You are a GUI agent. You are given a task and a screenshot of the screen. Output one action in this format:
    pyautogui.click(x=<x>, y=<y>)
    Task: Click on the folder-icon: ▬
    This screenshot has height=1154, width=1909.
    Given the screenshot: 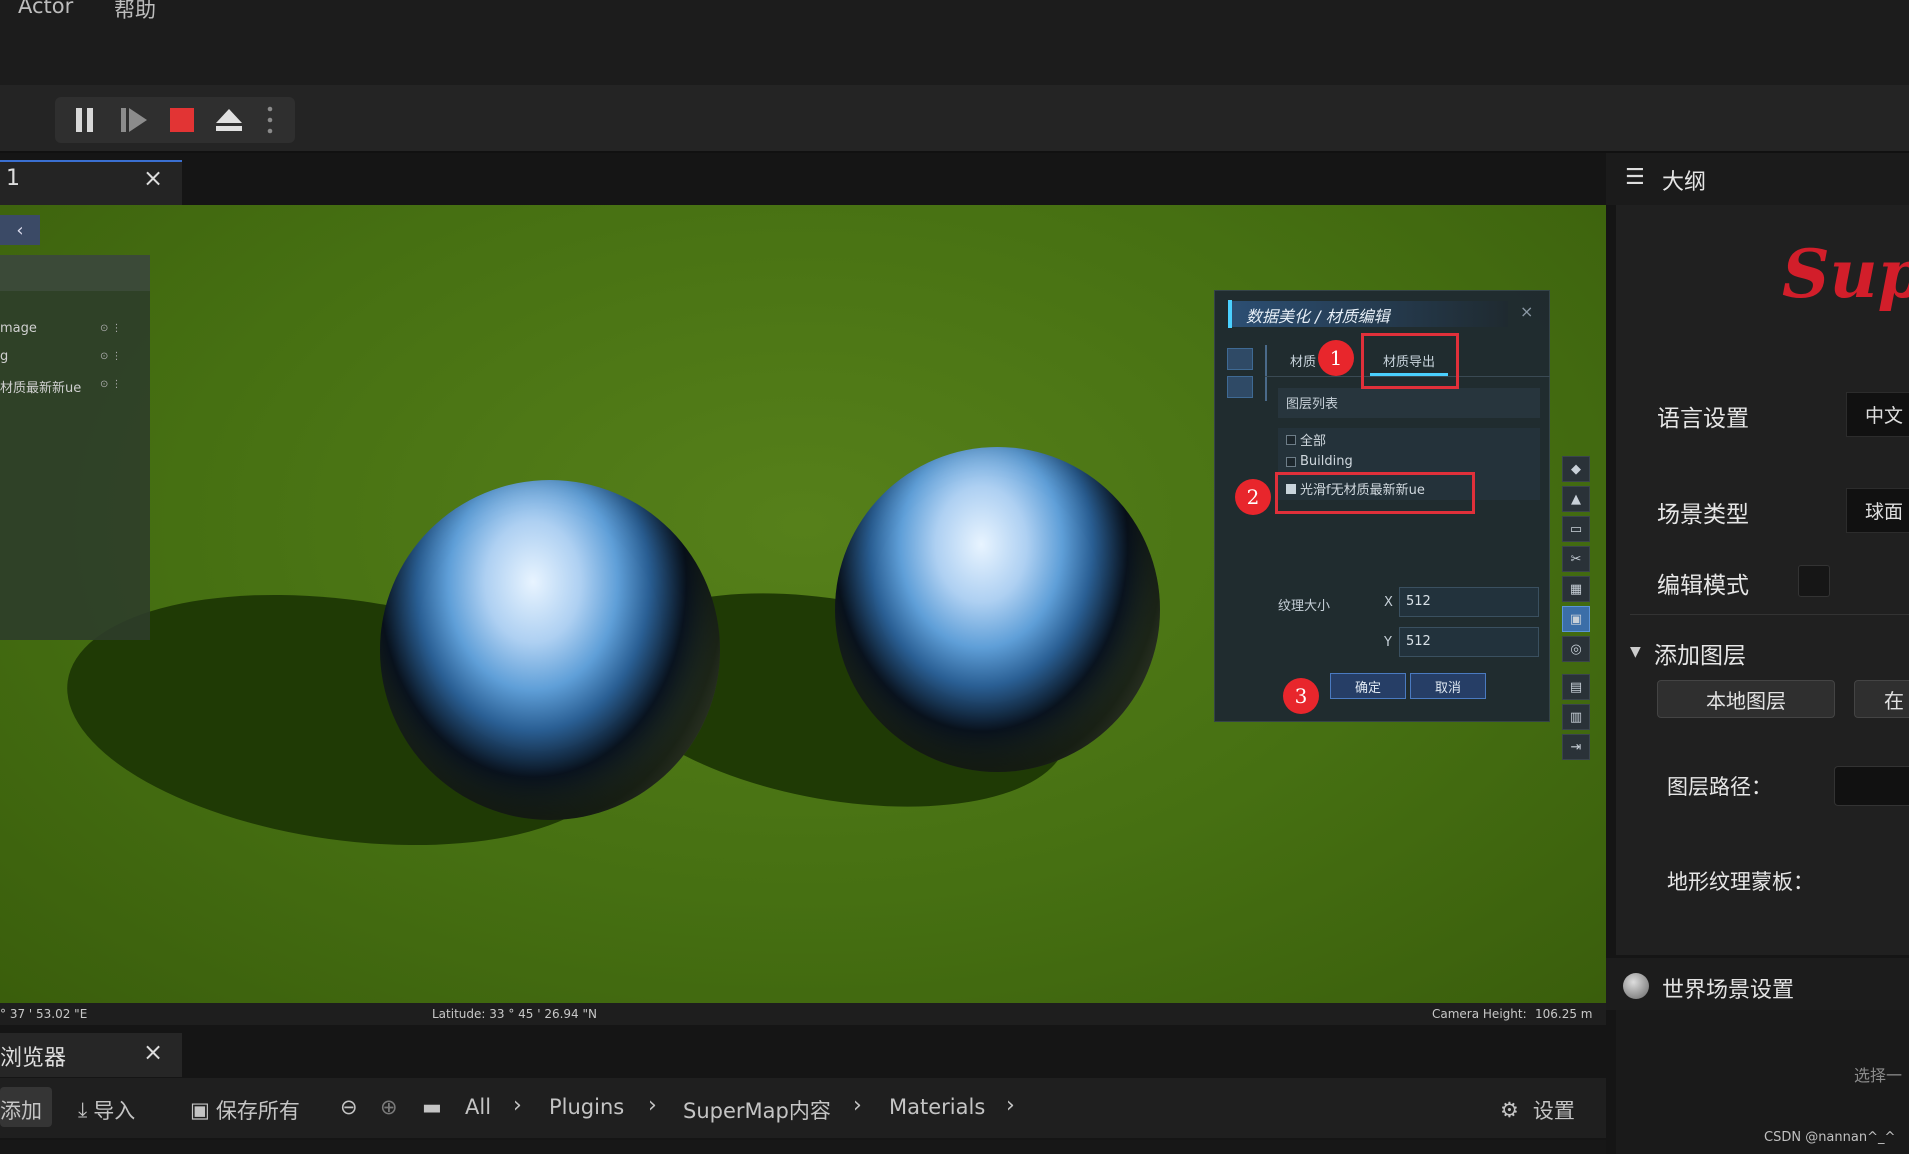 What is the action you would take?
    pyautogui.click(x=432, y=1107)
    